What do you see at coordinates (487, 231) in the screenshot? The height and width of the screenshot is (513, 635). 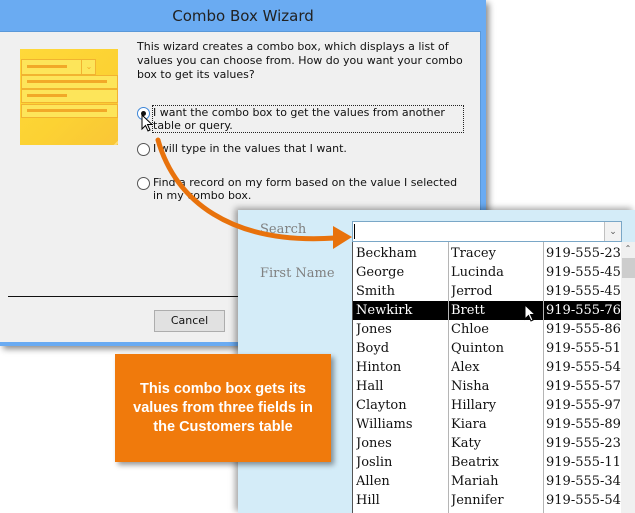 I see `search-combo-box: ⌄` at bounding box center [487, 231].